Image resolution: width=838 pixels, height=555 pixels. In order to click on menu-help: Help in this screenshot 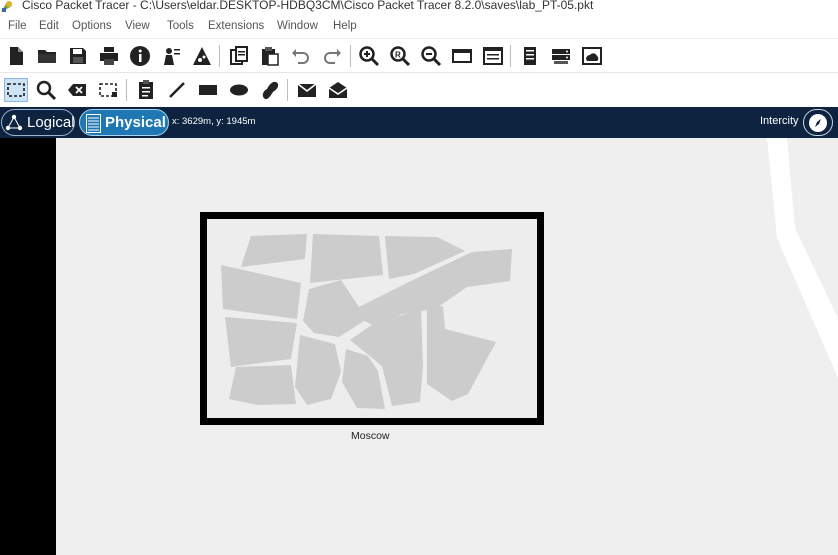, I will do `click(345, 26)`.